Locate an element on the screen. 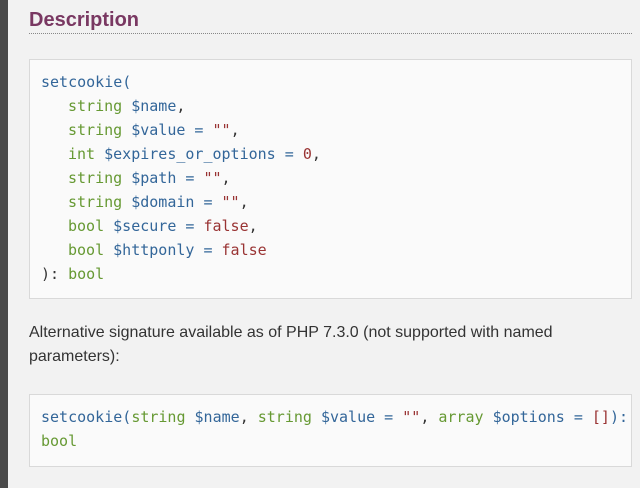 This screenshot has width=640, height=488. signature-param-line: string $value = "", is located at coordinates (330, 130).